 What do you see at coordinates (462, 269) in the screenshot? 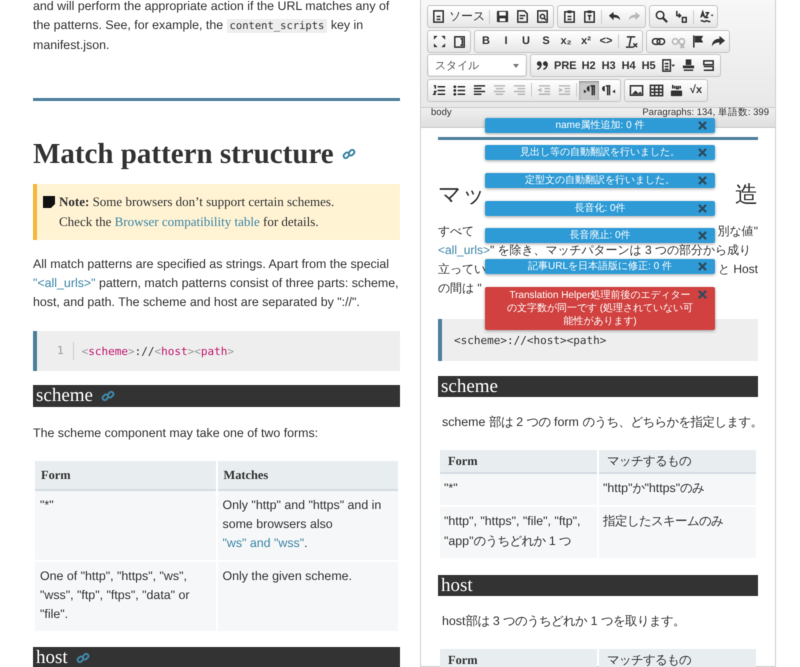
I see `text-line: 立ってい` at bounding box center [462, 269].